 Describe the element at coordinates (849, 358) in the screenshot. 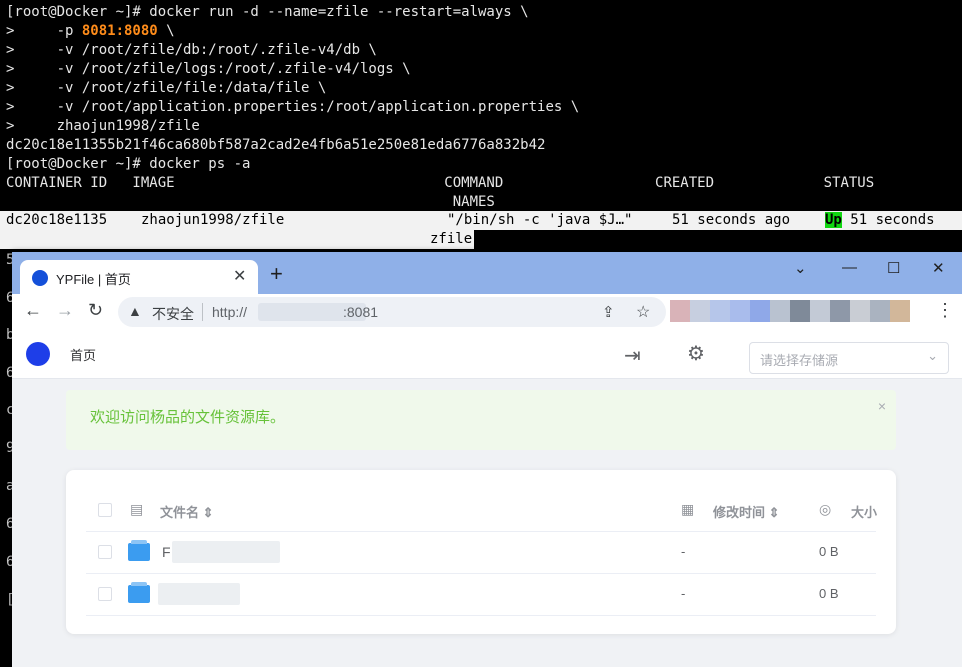

I see `storage-source-select: 请选择存储源 ⌄` at that location.